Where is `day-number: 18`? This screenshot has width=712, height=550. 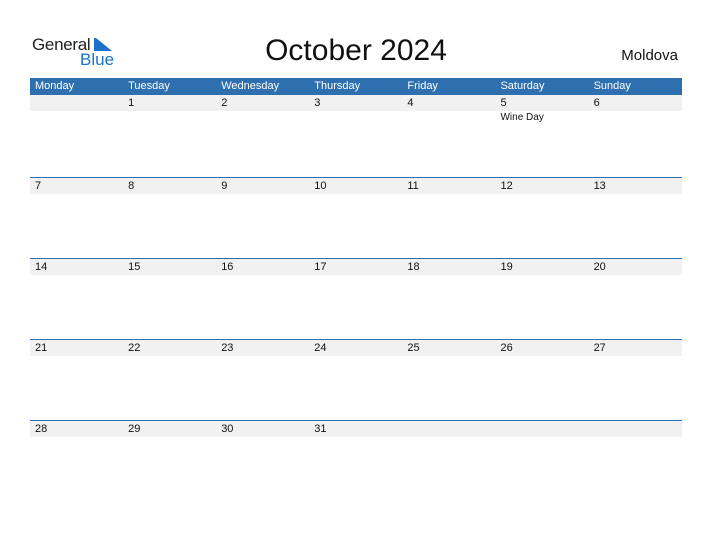 day-number: 18 is located at coordinates (413, 267).